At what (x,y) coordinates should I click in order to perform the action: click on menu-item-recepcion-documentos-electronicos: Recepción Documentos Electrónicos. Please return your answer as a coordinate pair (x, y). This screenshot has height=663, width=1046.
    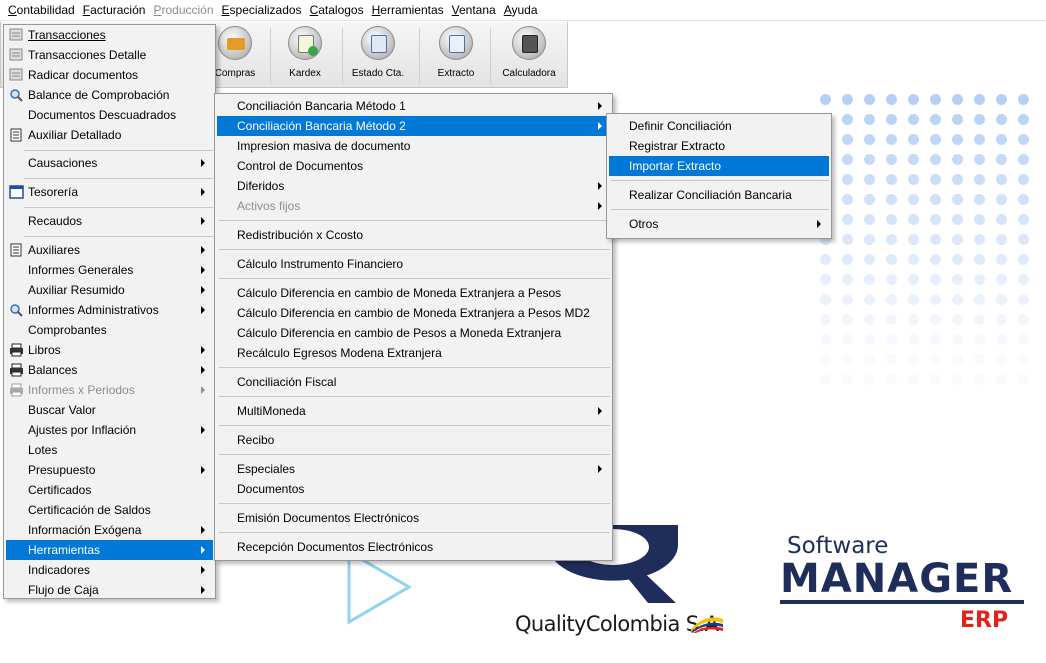
    Looking at the image, I should click on (413, 547).